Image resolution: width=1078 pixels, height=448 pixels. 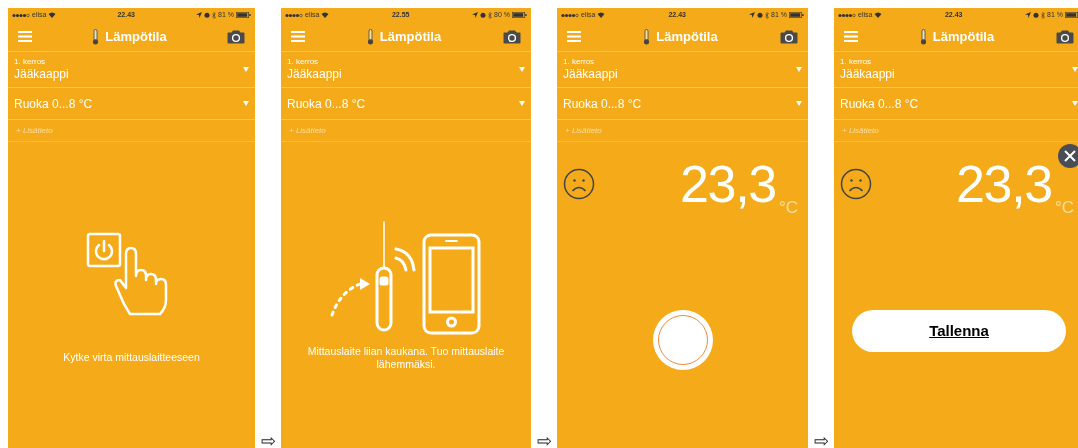 I want to click on instruction-message: Mittauslaite liian kaukana. Tuo mittauslaite lähemmäksi., so click(x=406, y=358).